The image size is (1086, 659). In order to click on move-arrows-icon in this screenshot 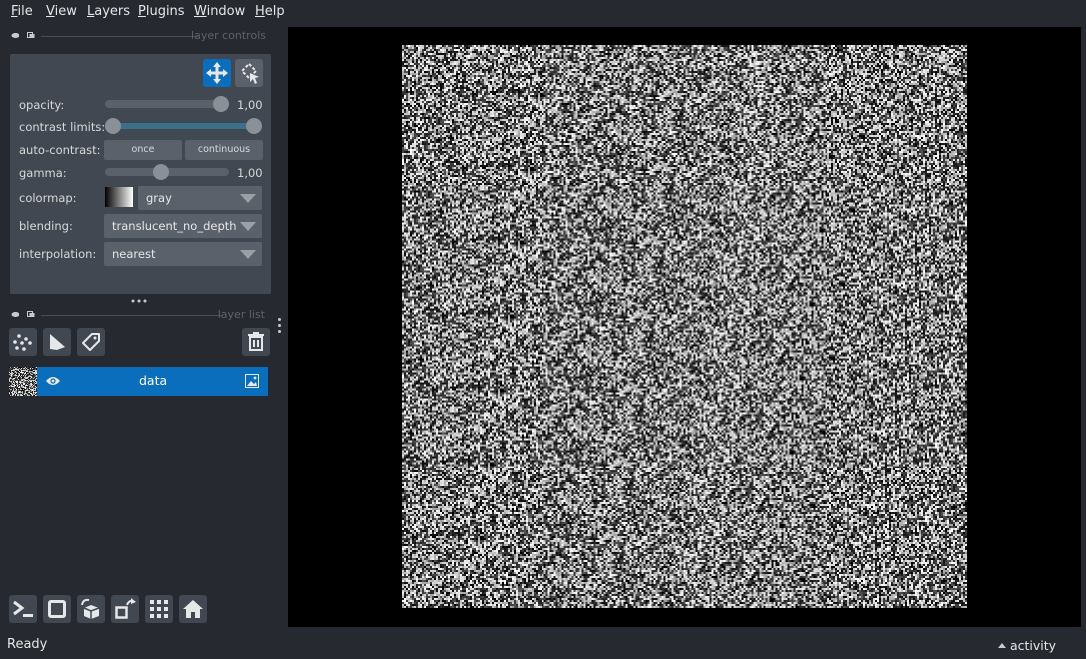, I will do `click(217, 73)`.